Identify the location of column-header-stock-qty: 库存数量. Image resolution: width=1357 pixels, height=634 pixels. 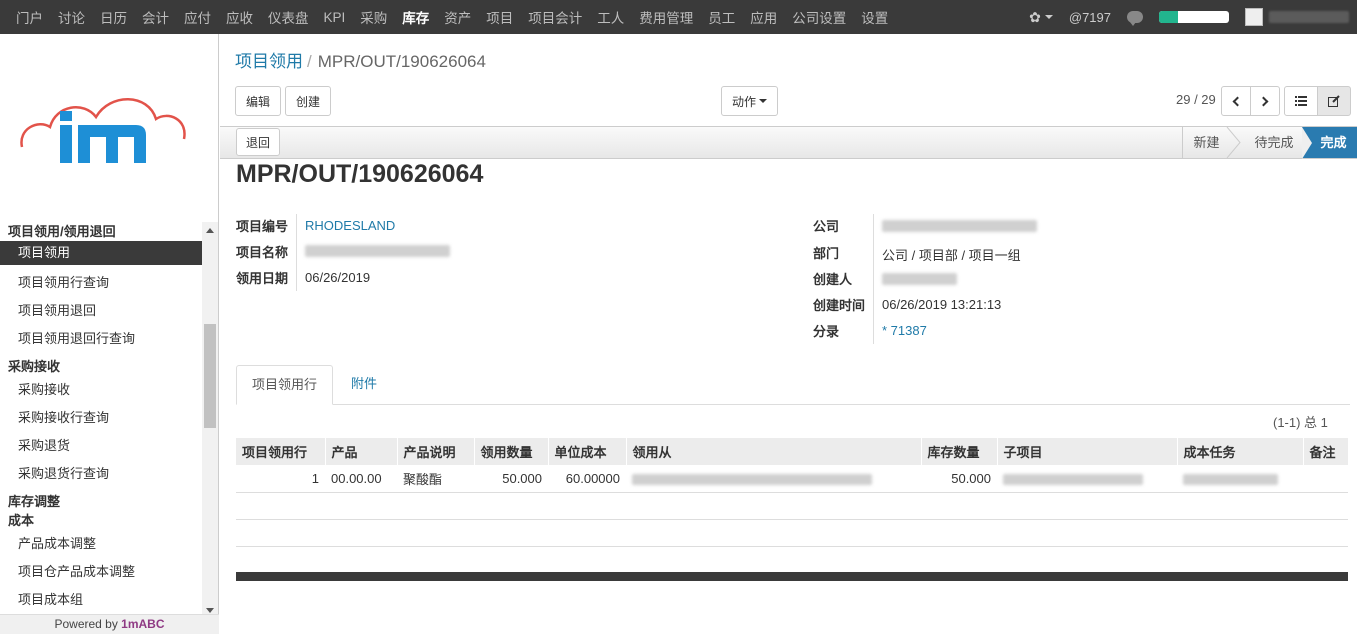
(958, 451).